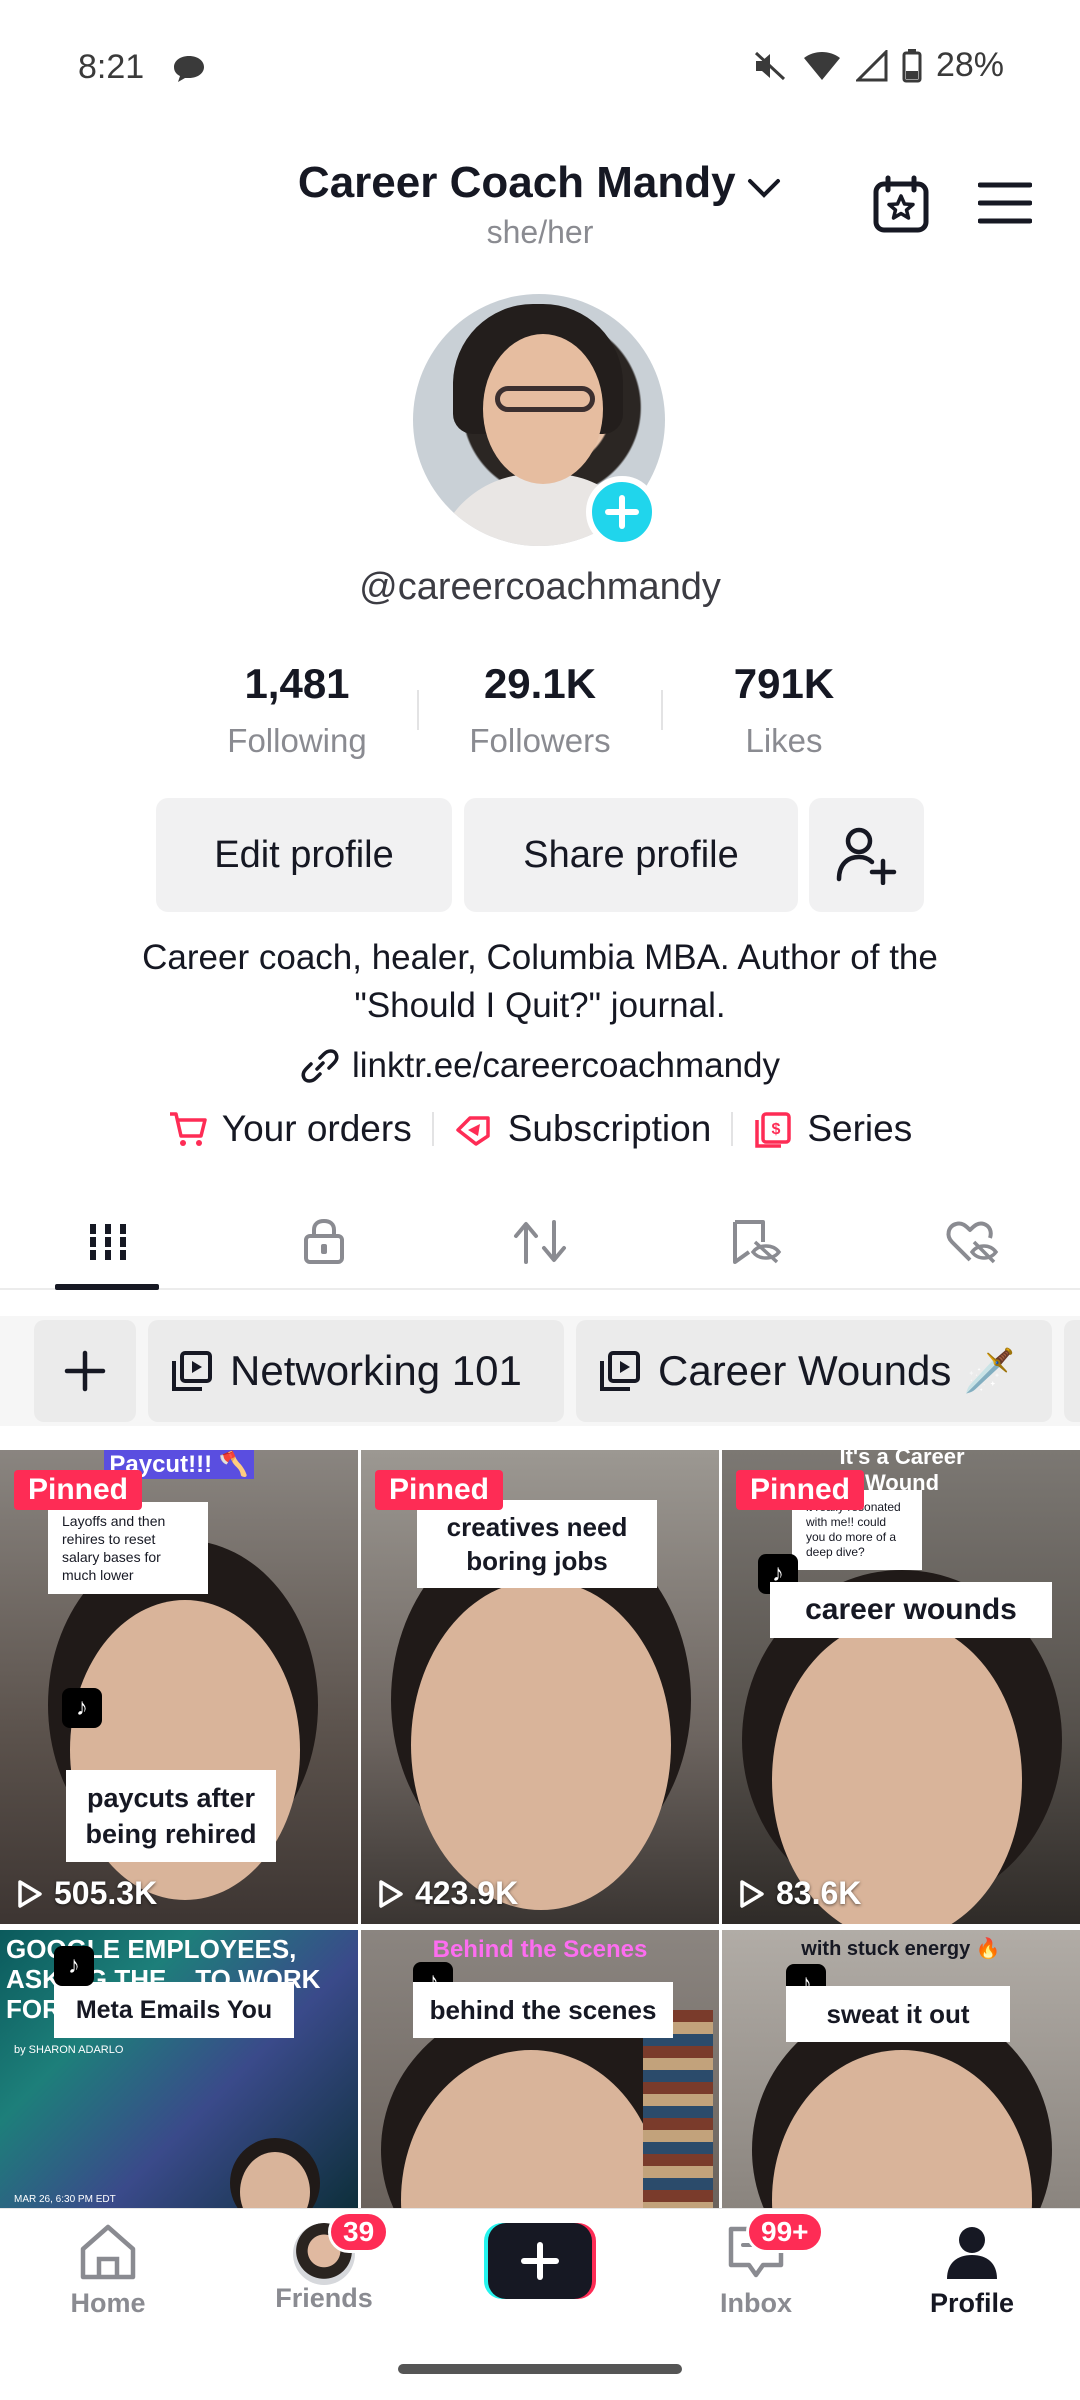  I want to click on video-tile: with stuck energy 🔥 ♪ sweat it out, so click(901, 2070).